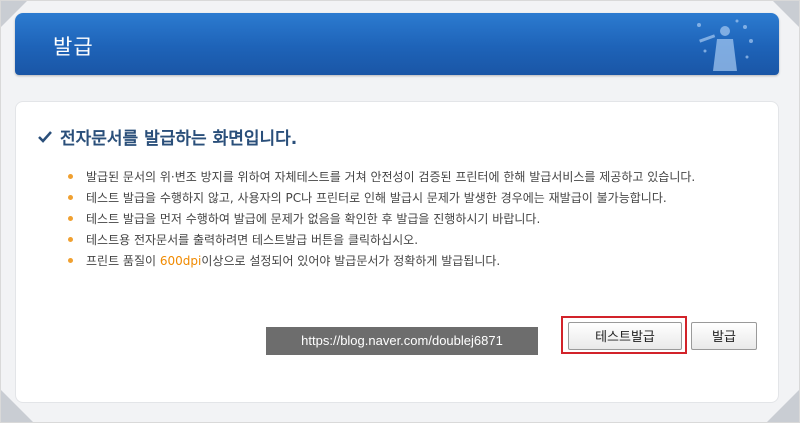  Describe the element at coordinates (180, 261) in the screenshot. I see `dpi-highlight: 600dpi` at that location.